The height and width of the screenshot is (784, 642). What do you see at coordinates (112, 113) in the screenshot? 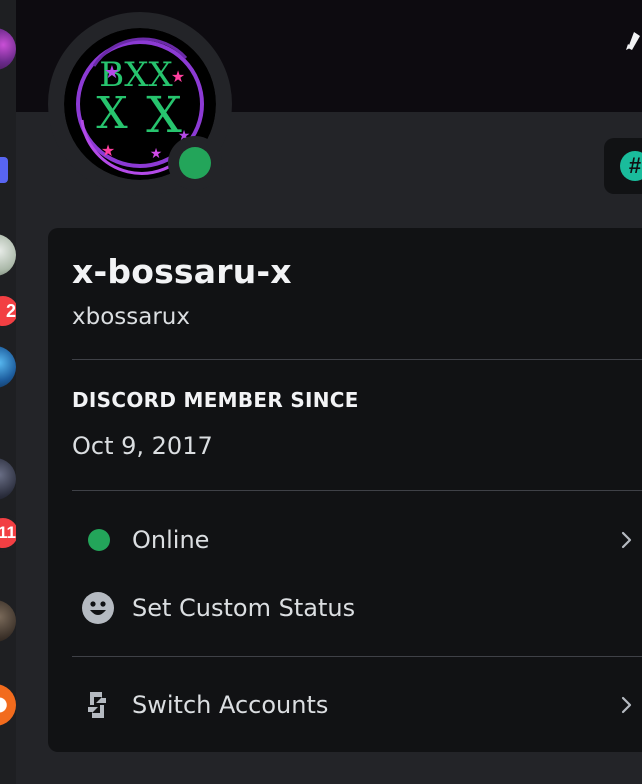
I see `svg-text: X` at bounding box center [112, 113].